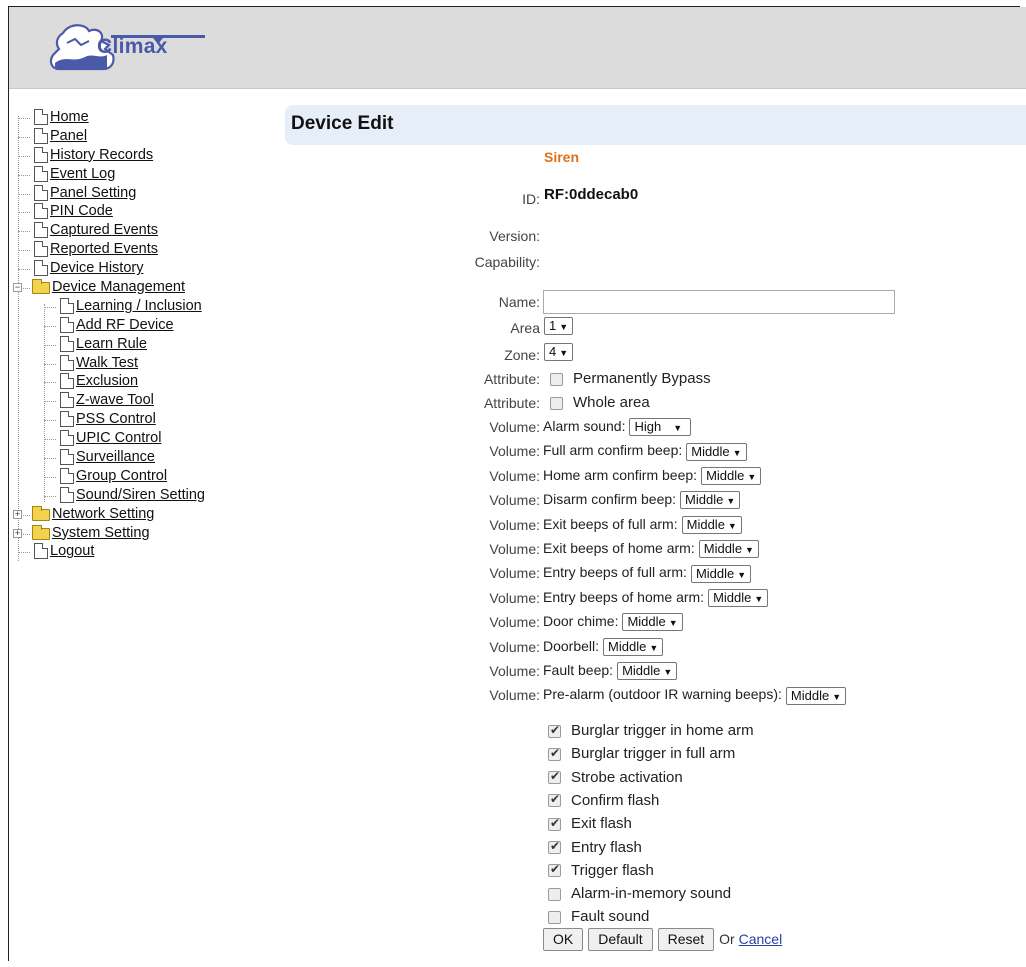 This screenshot has height=967, width=1026. I want to click on nav-link: PSS Control, so click(116, 419).